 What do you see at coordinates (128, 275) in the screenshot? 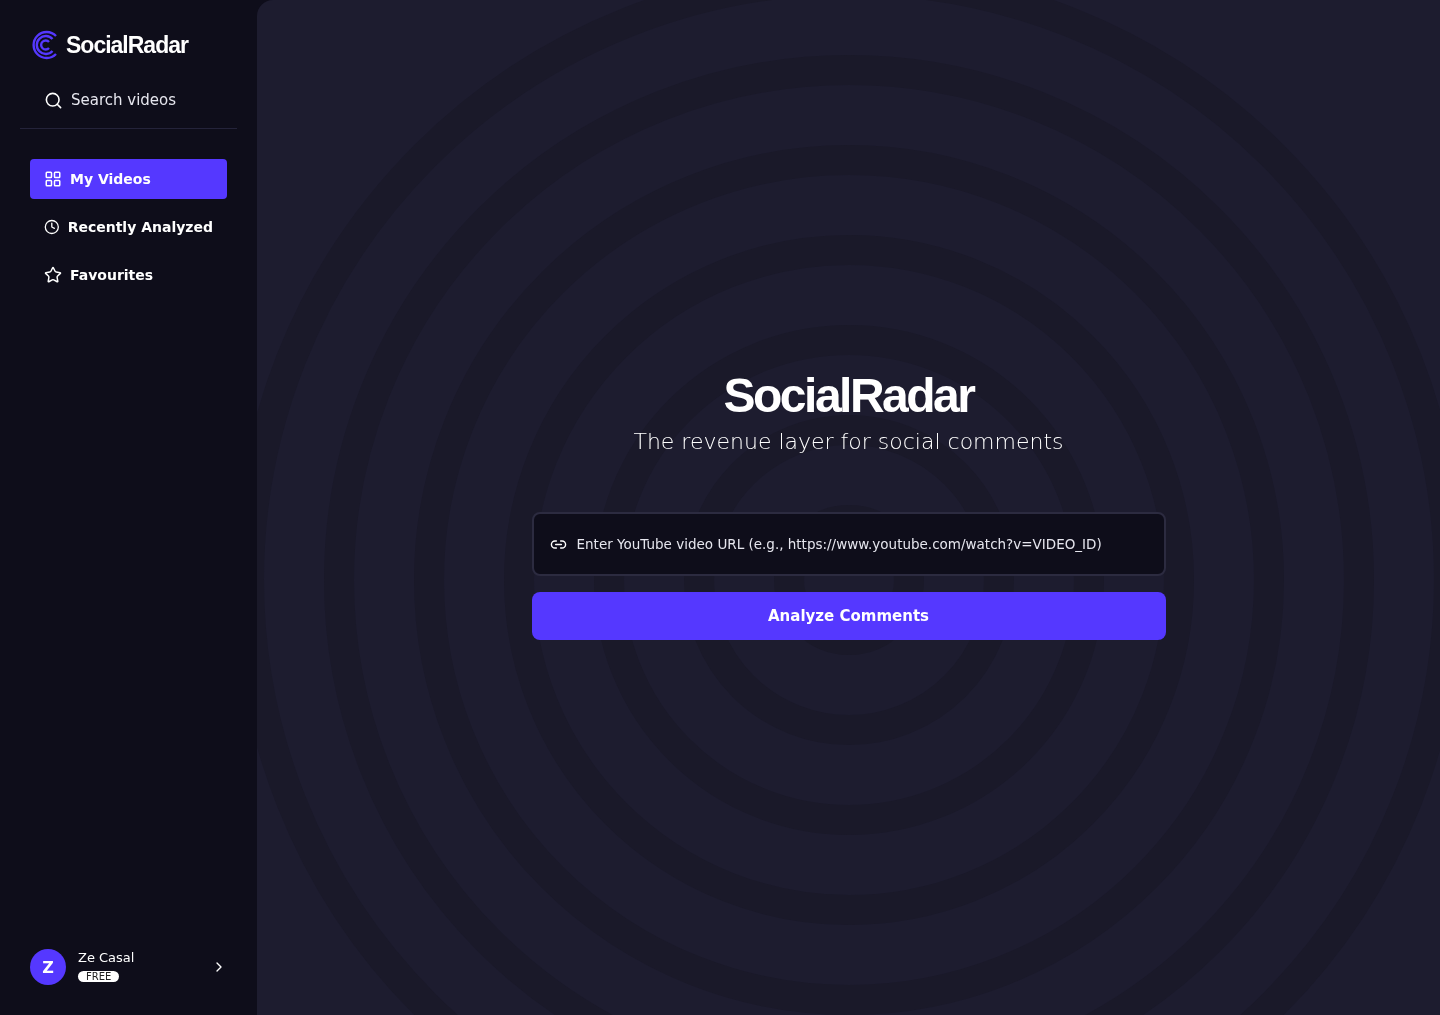
I see `nav-item: Favourites` at bounding box center [128, 275].